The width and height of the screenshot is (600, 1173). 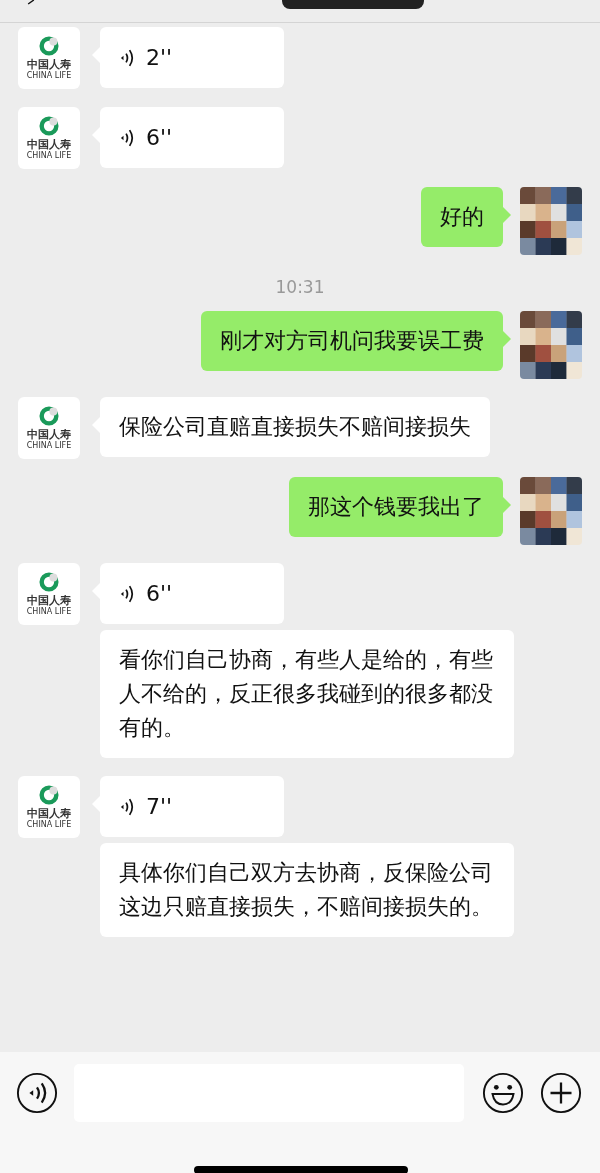 I want to click on message-bubble: 那这个钱要我出了, so click(x=396, y=507).